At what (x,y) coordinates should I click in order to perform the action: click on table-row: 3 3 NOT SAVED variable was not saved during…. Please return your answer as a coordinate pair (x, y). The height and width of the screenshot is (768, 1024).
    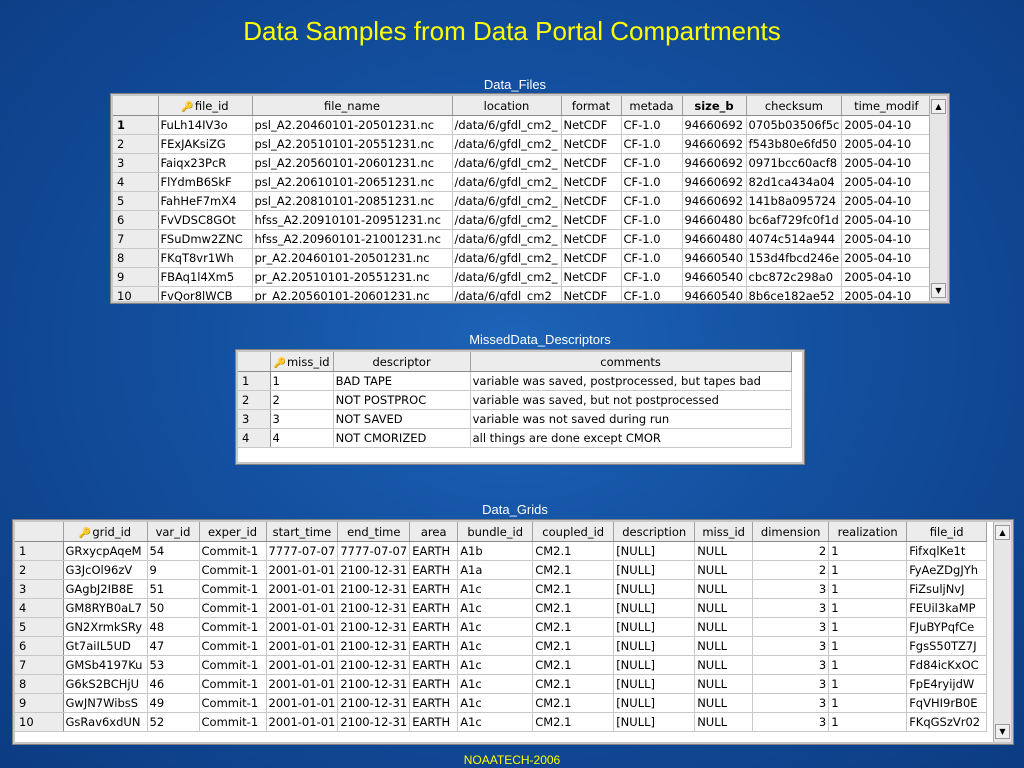
    Looking at the image, I should click on (515, 419).